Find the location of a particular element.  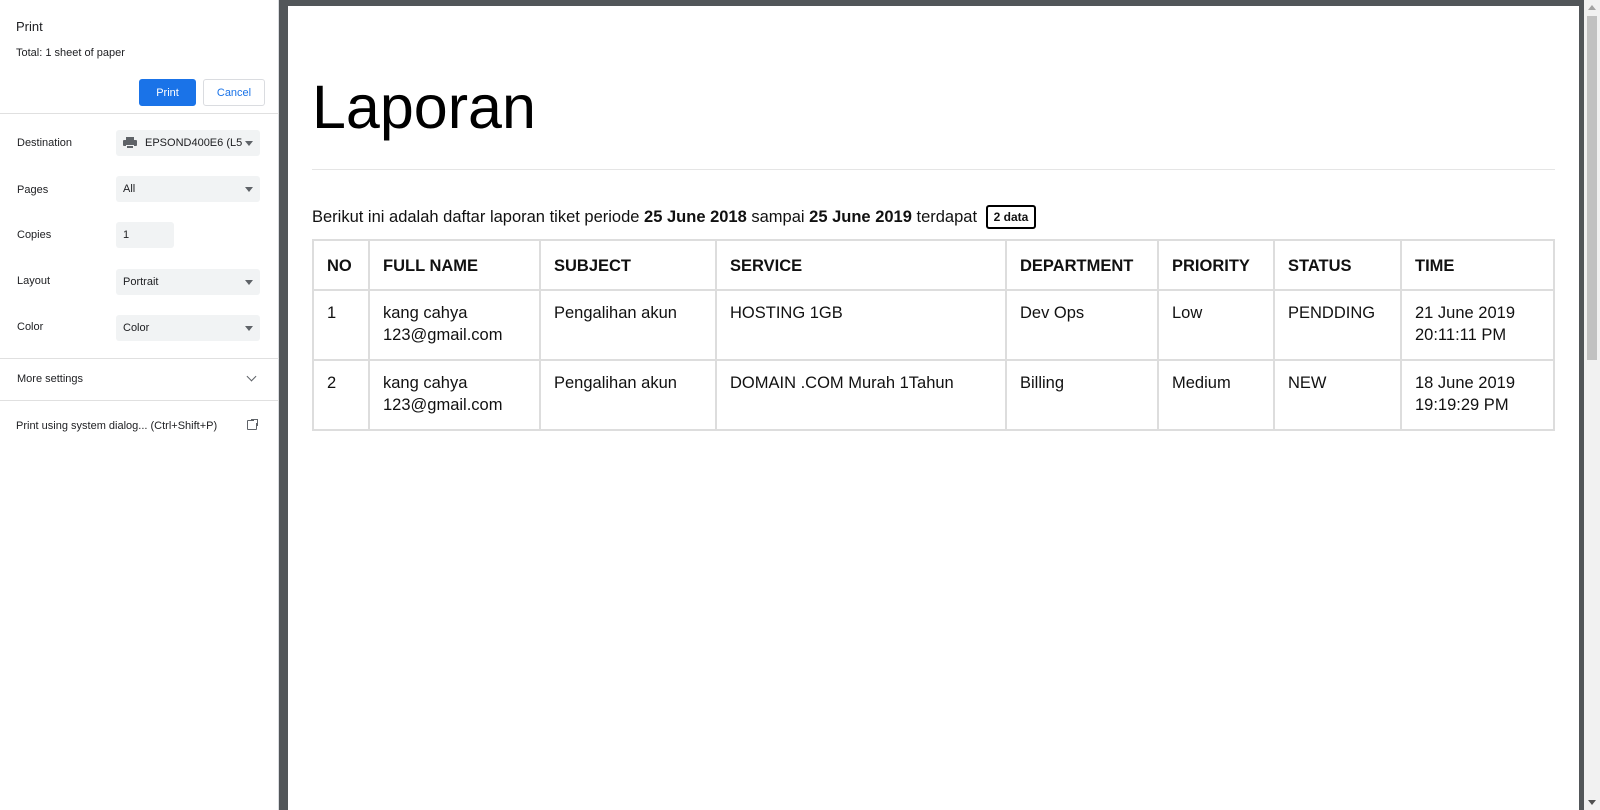

column-header: SUBJECT is located at coordinates (628, 265).